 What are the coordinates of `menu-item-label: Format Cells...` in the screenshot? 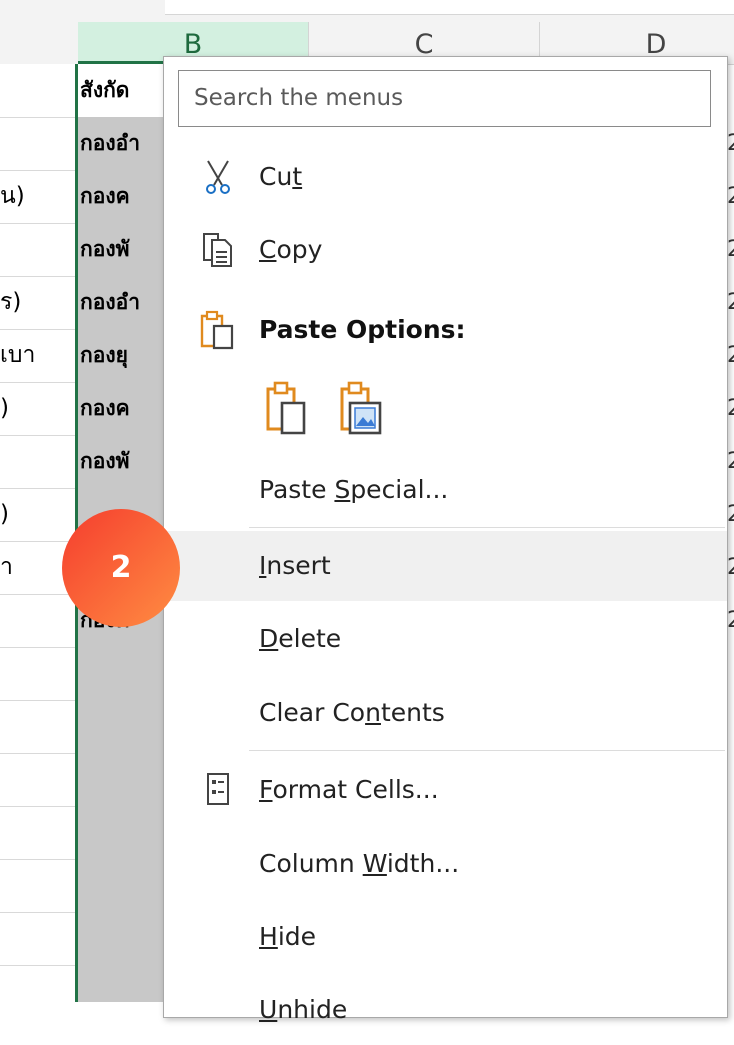 It's located at (349, 789).